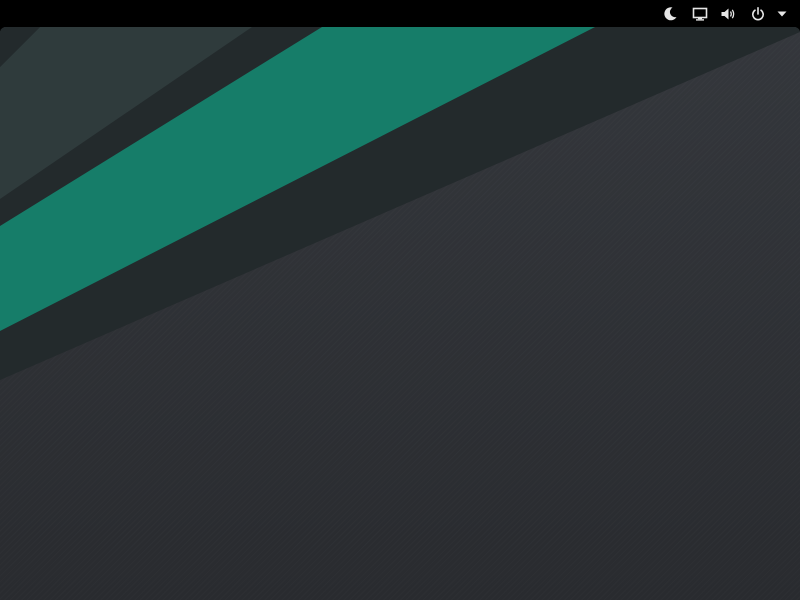 This screenshot has height=600, width=800. I want to click on night-light-icon, so click(670, 13).